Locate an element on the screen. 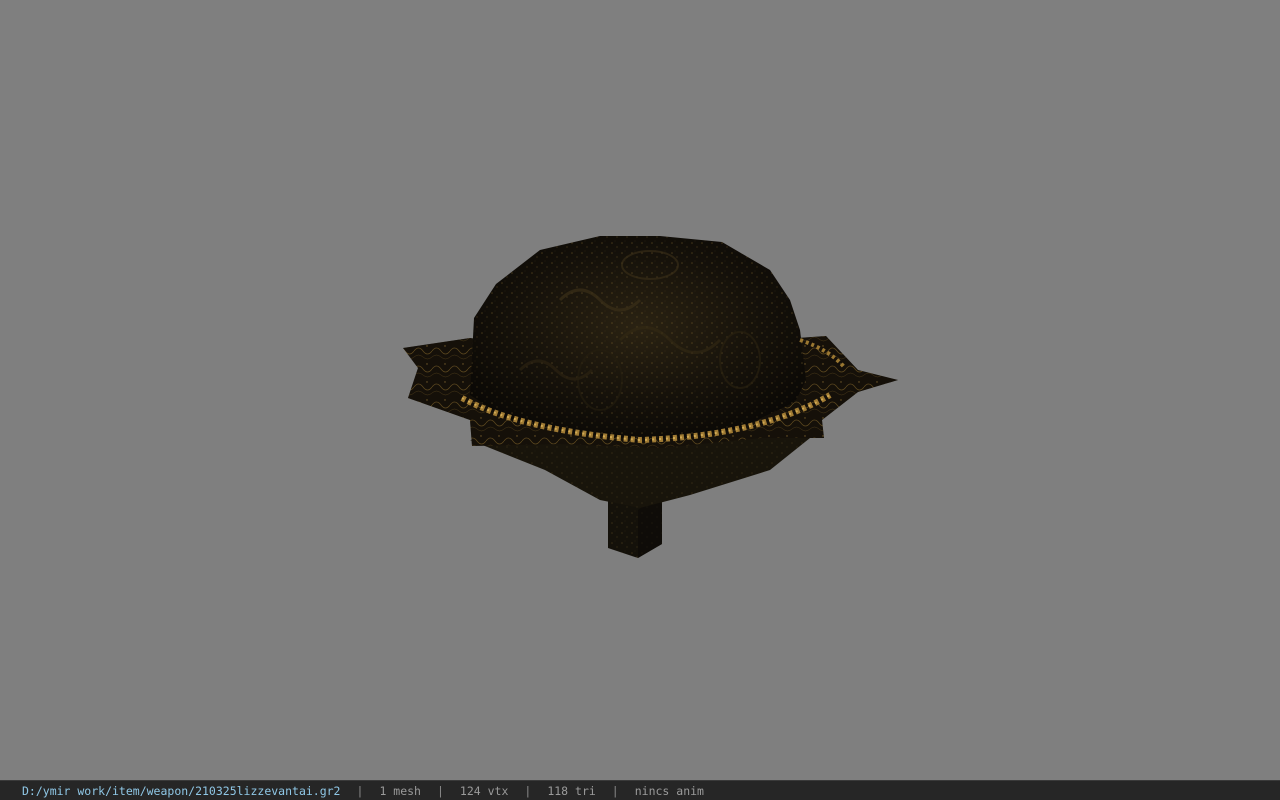 The image size is (1280, 800). triangle-count: 118 tri is located at coordinates (571, 790).